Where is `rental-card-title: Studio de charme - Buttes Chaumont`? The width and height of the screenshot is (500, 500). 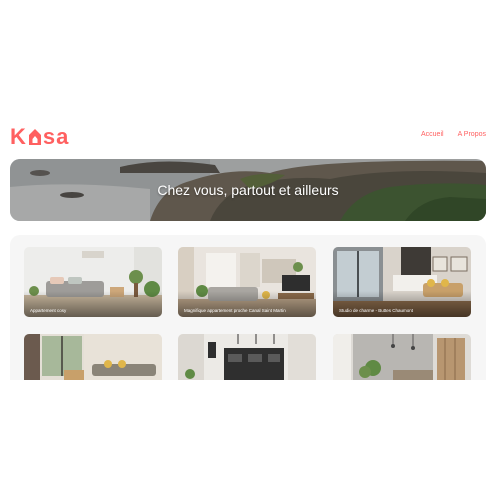 rental-card-title: Studio de charme - Buttes Chaumont is located at coordinates (376, 310).